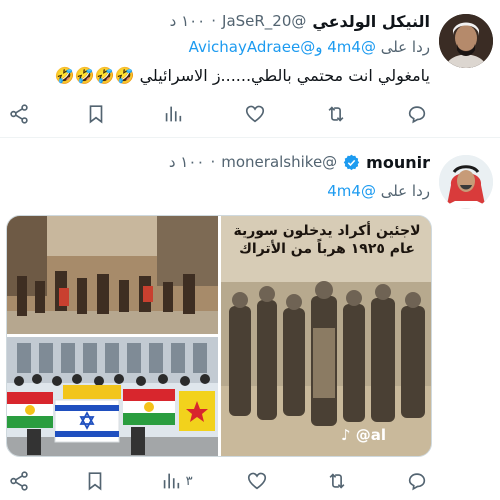 This screenshot has height=500, width=500. What do you see at coordinates (220, 481) in the screenshot?
I see `action-bar: ٣` at bounding box center [220, 481].